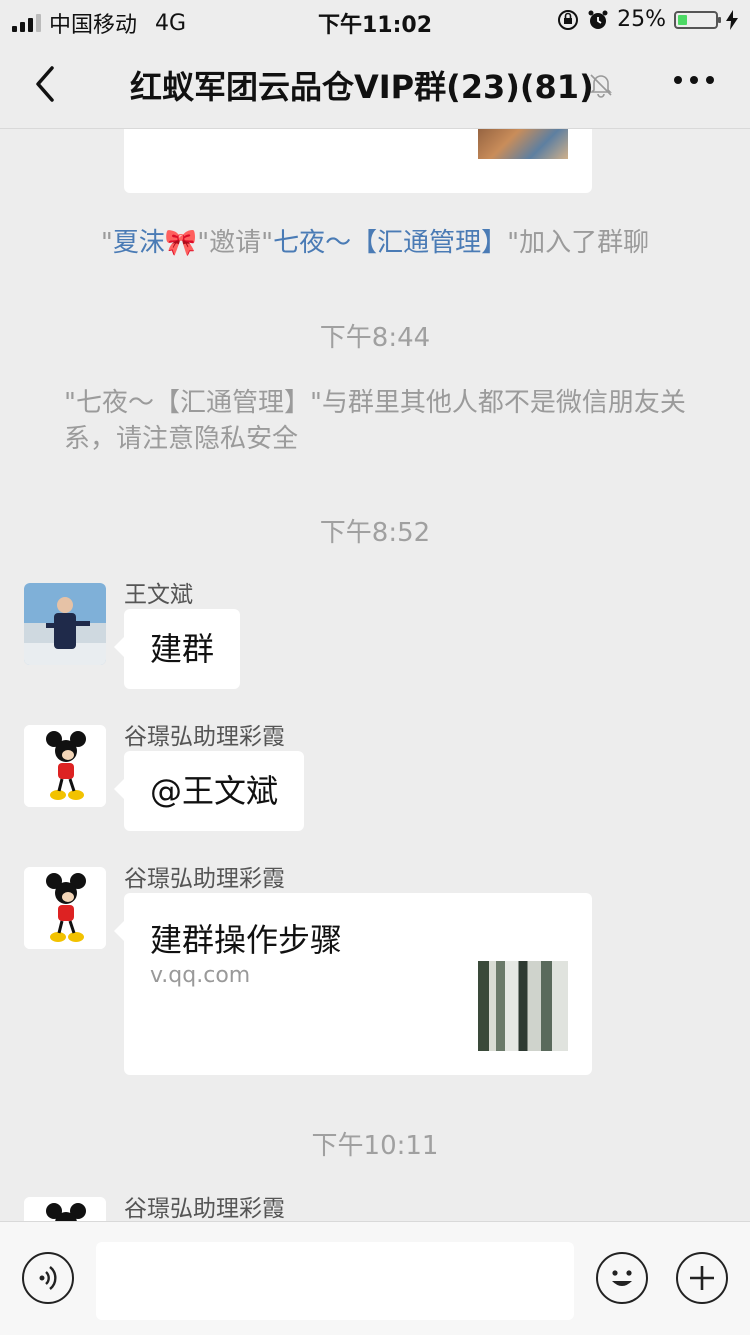 The width and height of the screenshot is (750, 1335). I want to click on chat-title: 红蚁军团云品仓VIP群(23)(81), so click(362, 87).